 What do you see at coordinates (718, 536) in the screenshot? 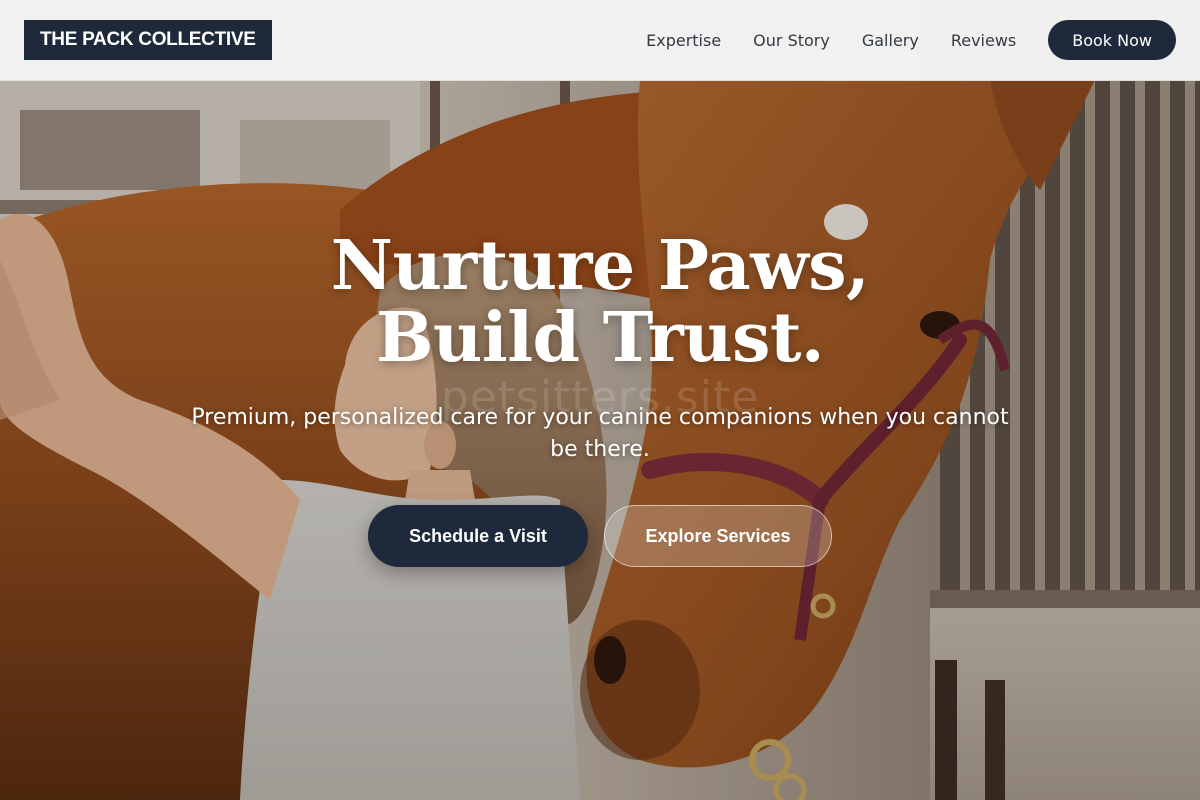
I see `explore-services-button: Explore Services` at bounding box center [718, 536].